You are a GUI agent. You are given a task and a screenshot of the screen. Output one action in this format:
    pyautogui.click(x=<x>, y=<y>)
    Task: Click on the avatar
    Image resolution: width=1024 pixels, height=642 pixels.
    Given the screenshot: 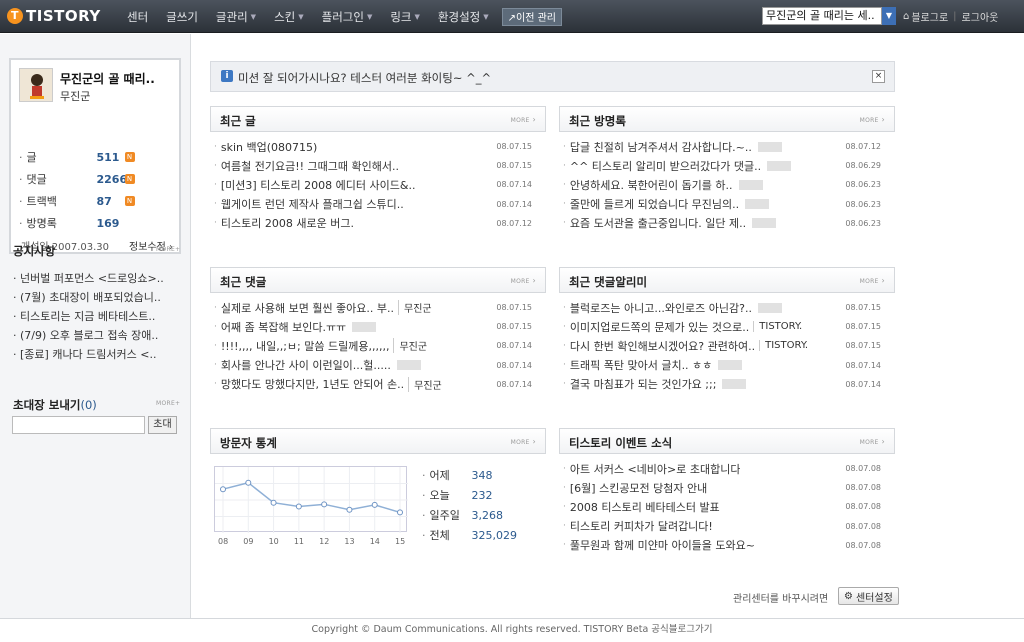 What is the action you would take?
    pyautogui.click(x=36, y=85)
    